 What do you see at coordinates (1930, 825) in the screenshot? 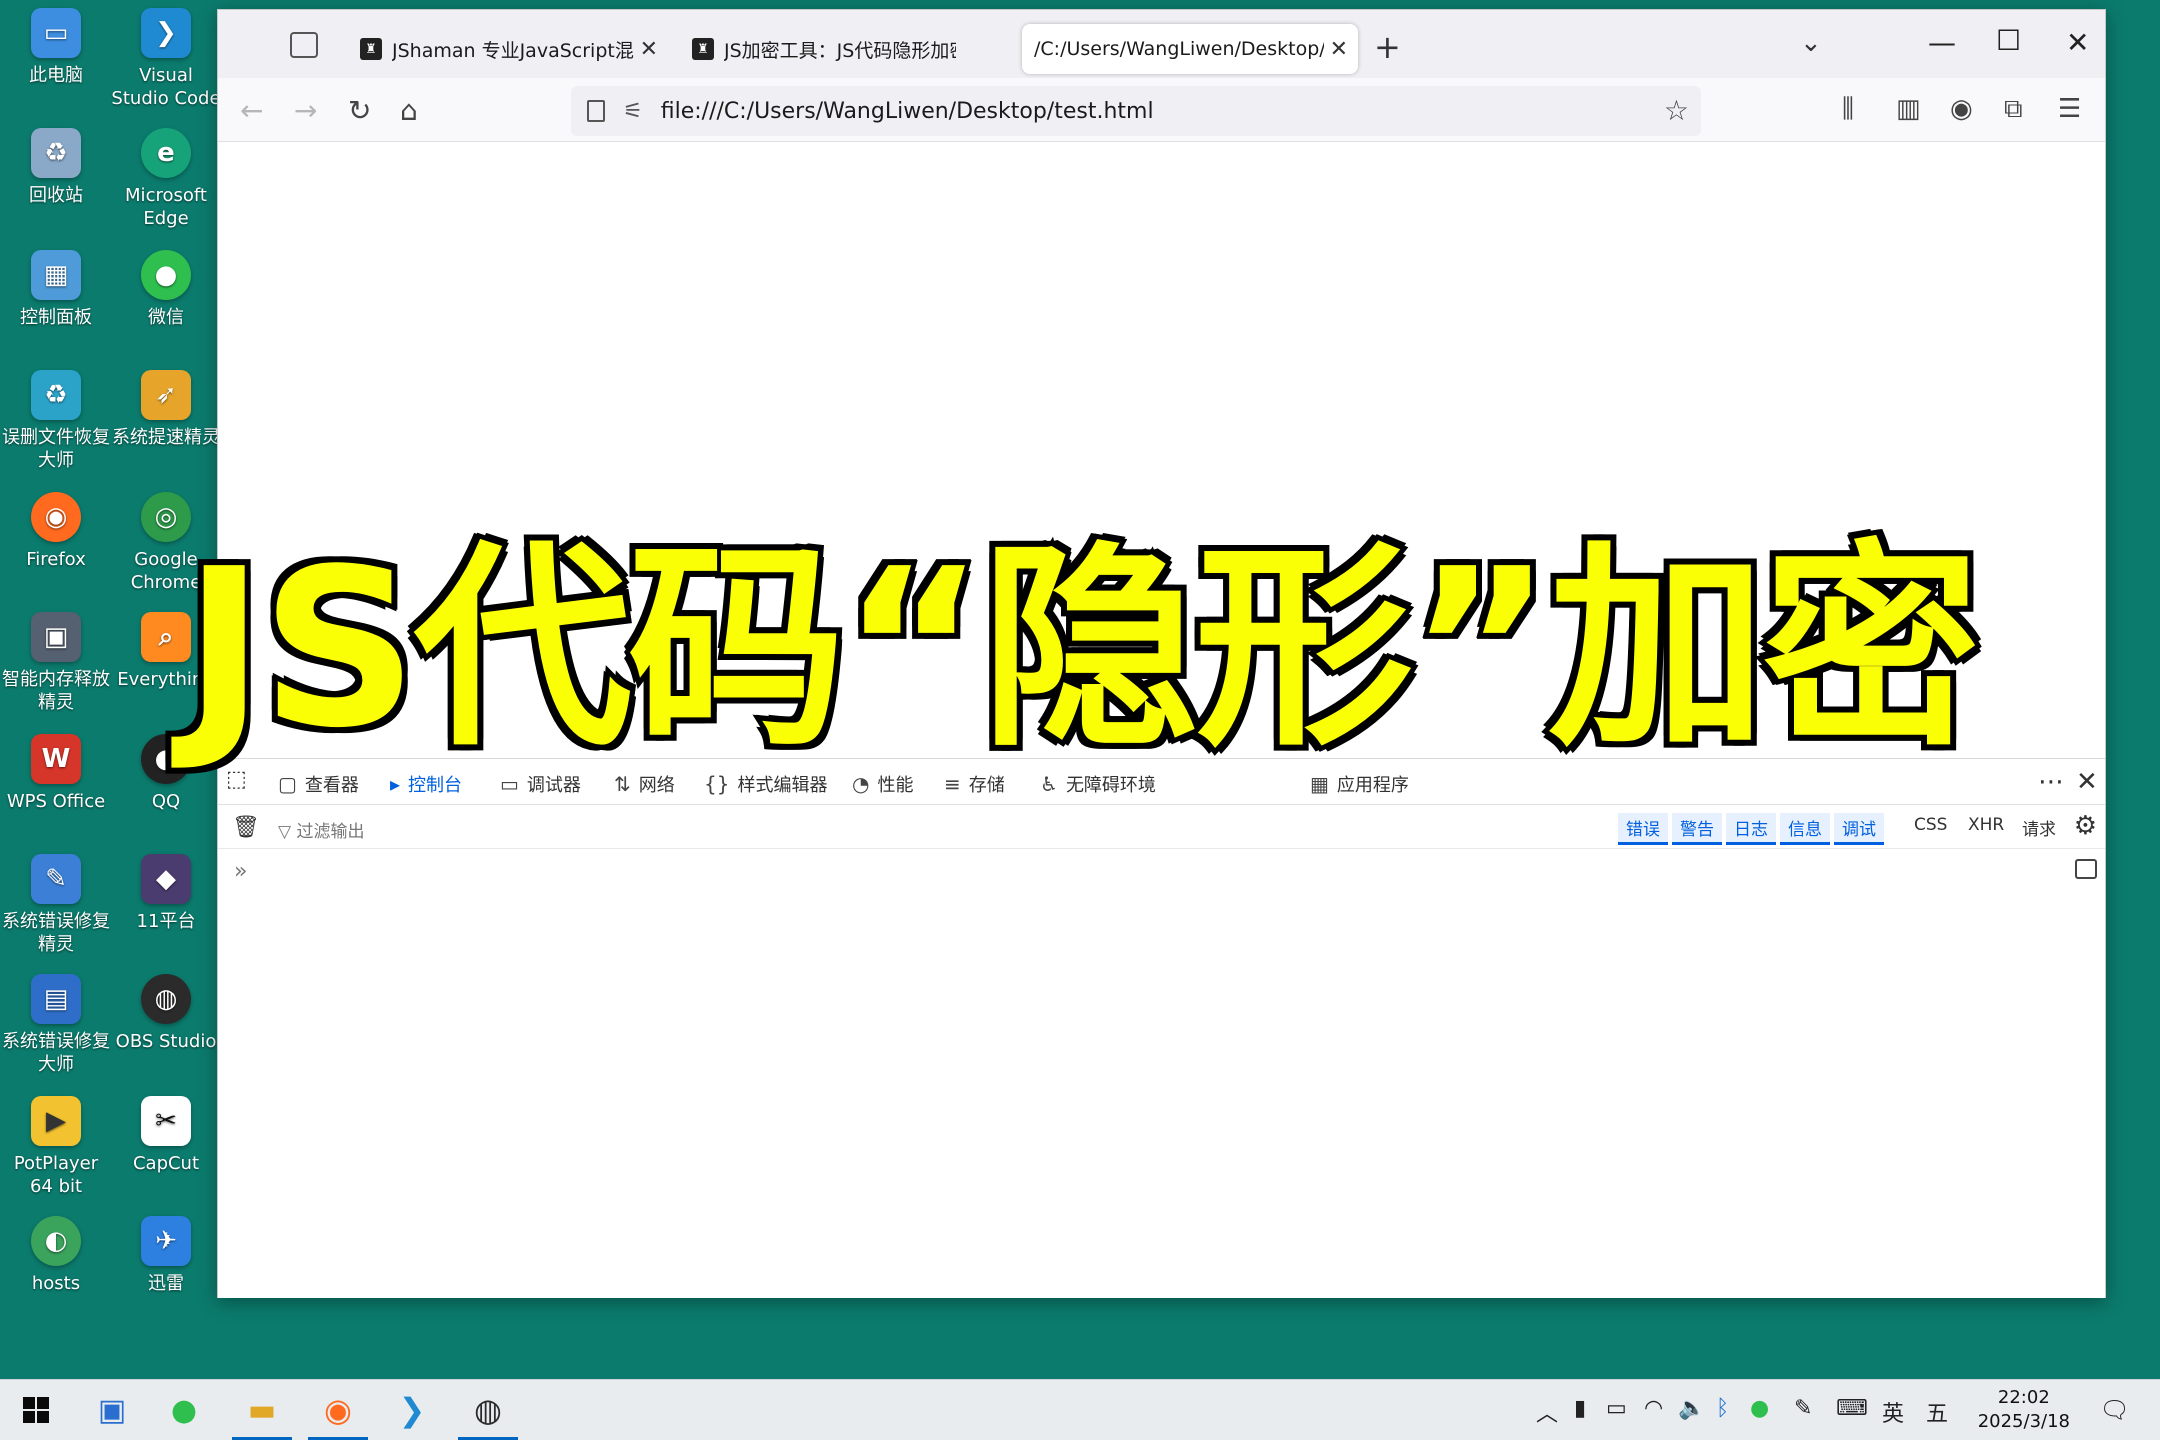
I see `filter-css: CSS` at bounding box center [1930, 825].